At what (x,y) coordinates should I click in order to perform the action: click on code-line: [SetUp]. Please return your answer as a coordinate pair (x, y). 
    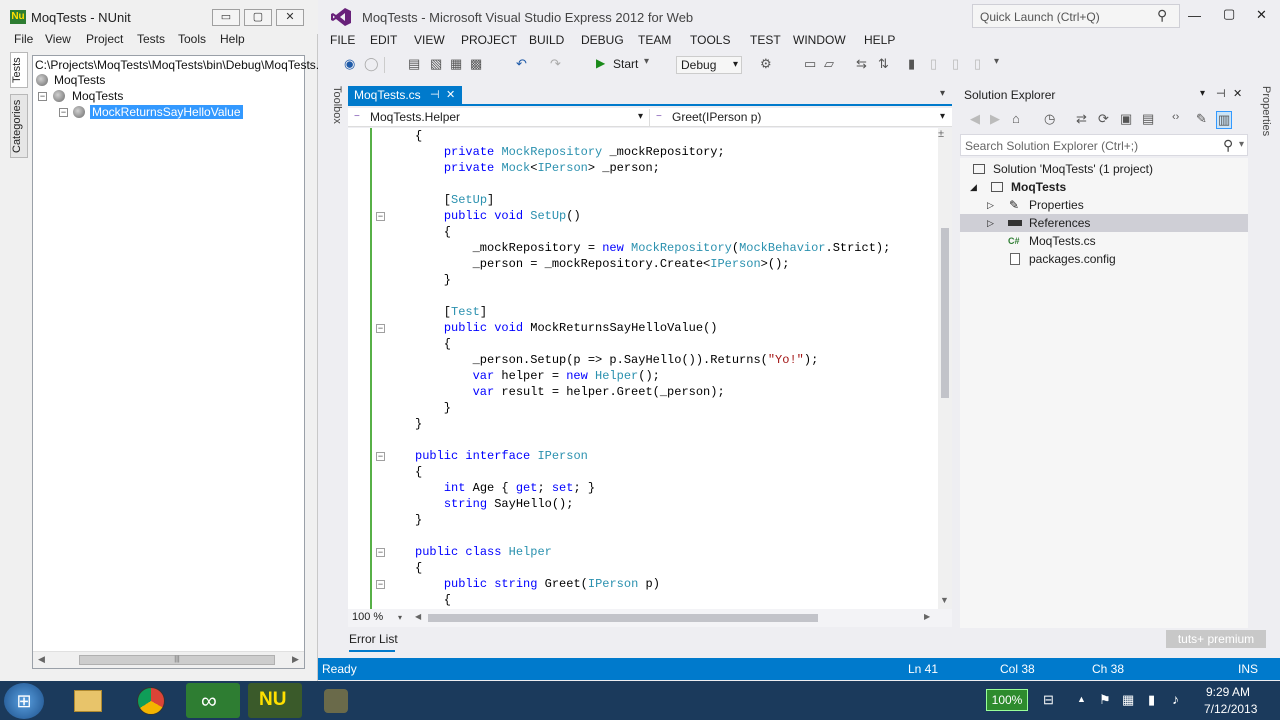
    Looking at the image, I should click on (454, 200).